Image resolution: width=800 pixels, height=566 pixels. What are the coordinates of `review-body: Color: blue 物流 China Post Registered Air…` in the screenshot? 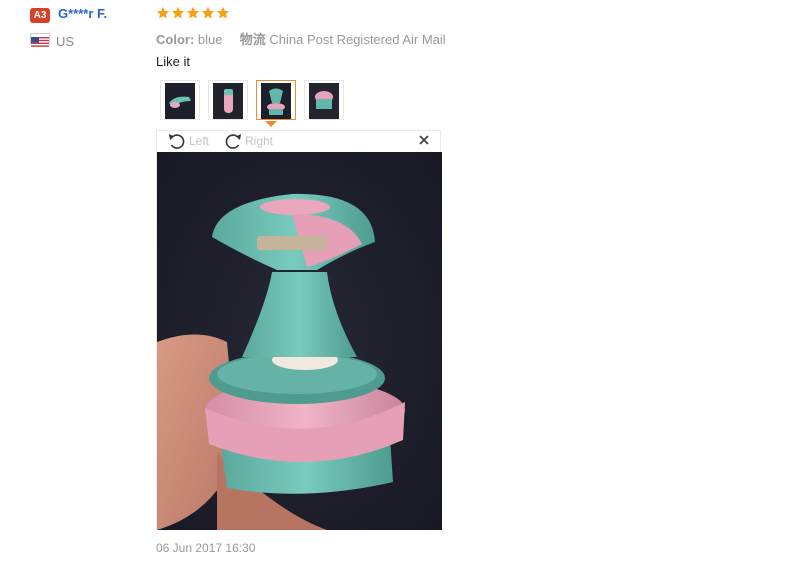 It's located at (466, 37).